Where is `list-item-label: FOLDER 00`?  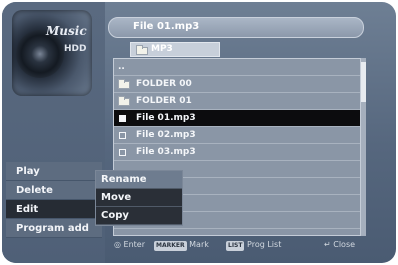 list-item-label: FOLDER 00 is located at coordinates (164, 84).